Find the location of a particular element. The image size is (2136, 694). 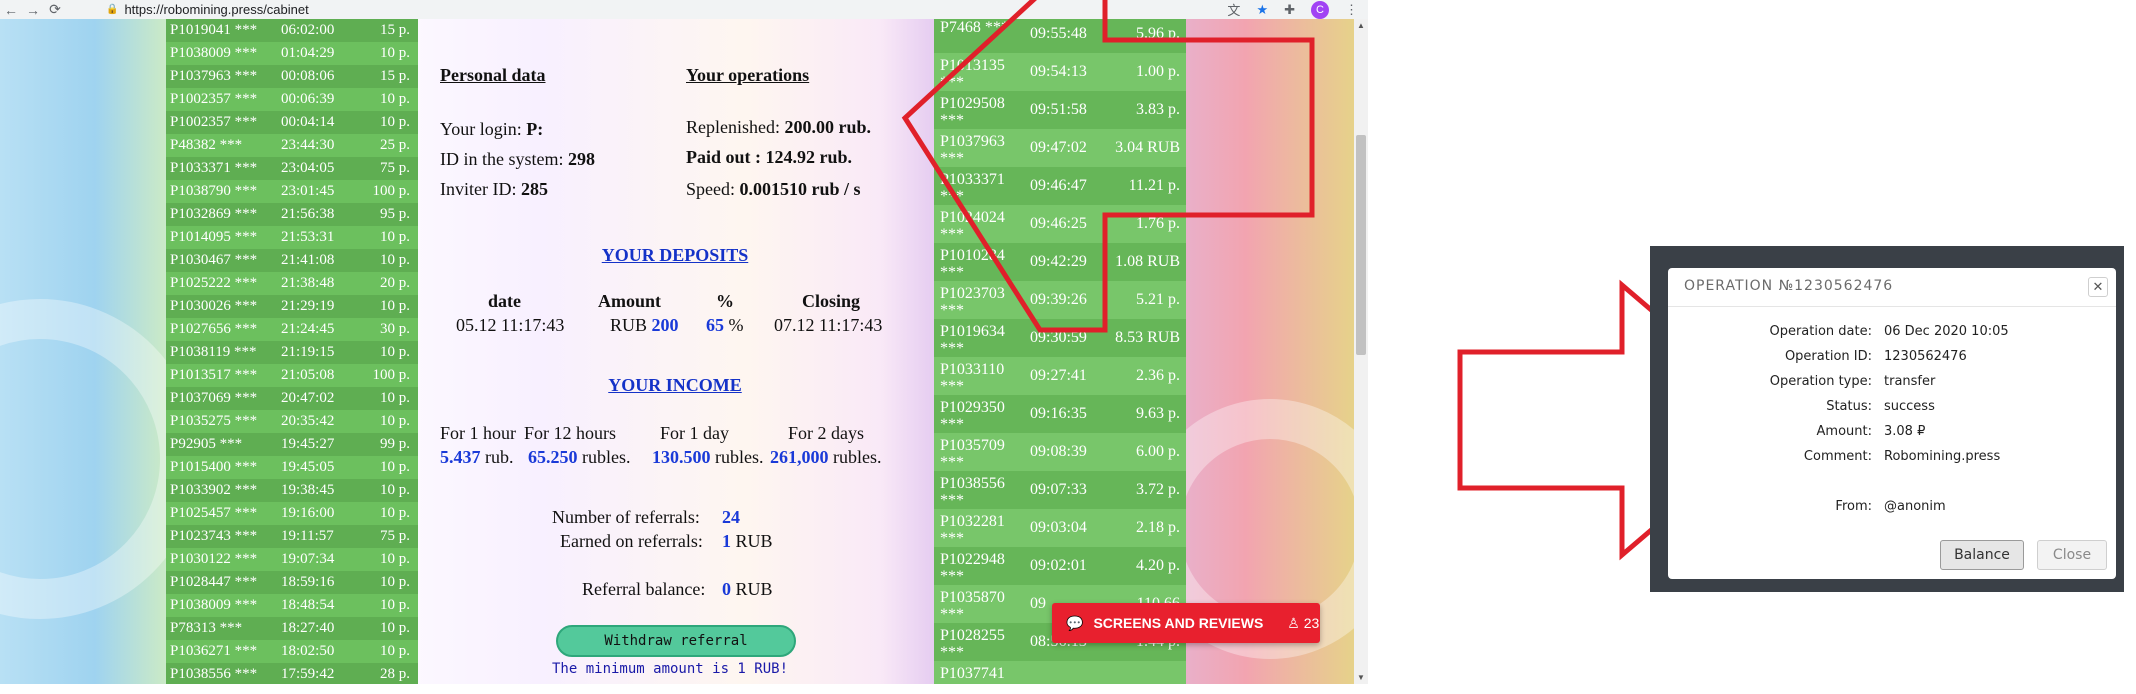

ticker-row: P1032281 *** 09:03:04 2.18 p. is located at coordinates (1060, 528).